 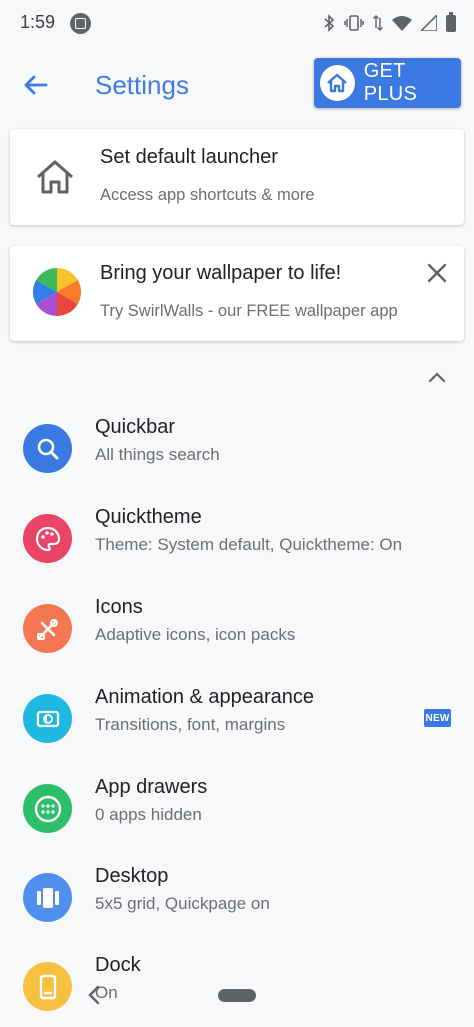 What do you see at coordinates (190, 724) in the screenshot?
I see `item-subtitle: Transitions, font, margins` at bounding box center [190, 724].